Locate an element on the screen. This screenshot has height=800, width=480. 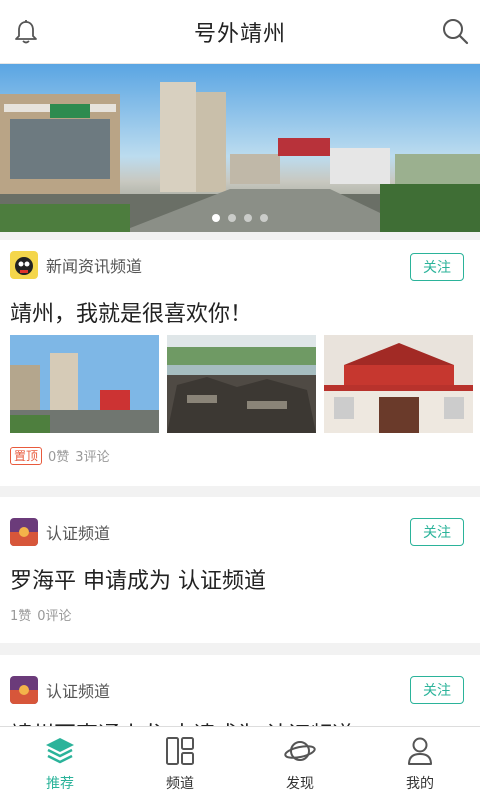
carousel-indicator is located at coordinates (240, 218).